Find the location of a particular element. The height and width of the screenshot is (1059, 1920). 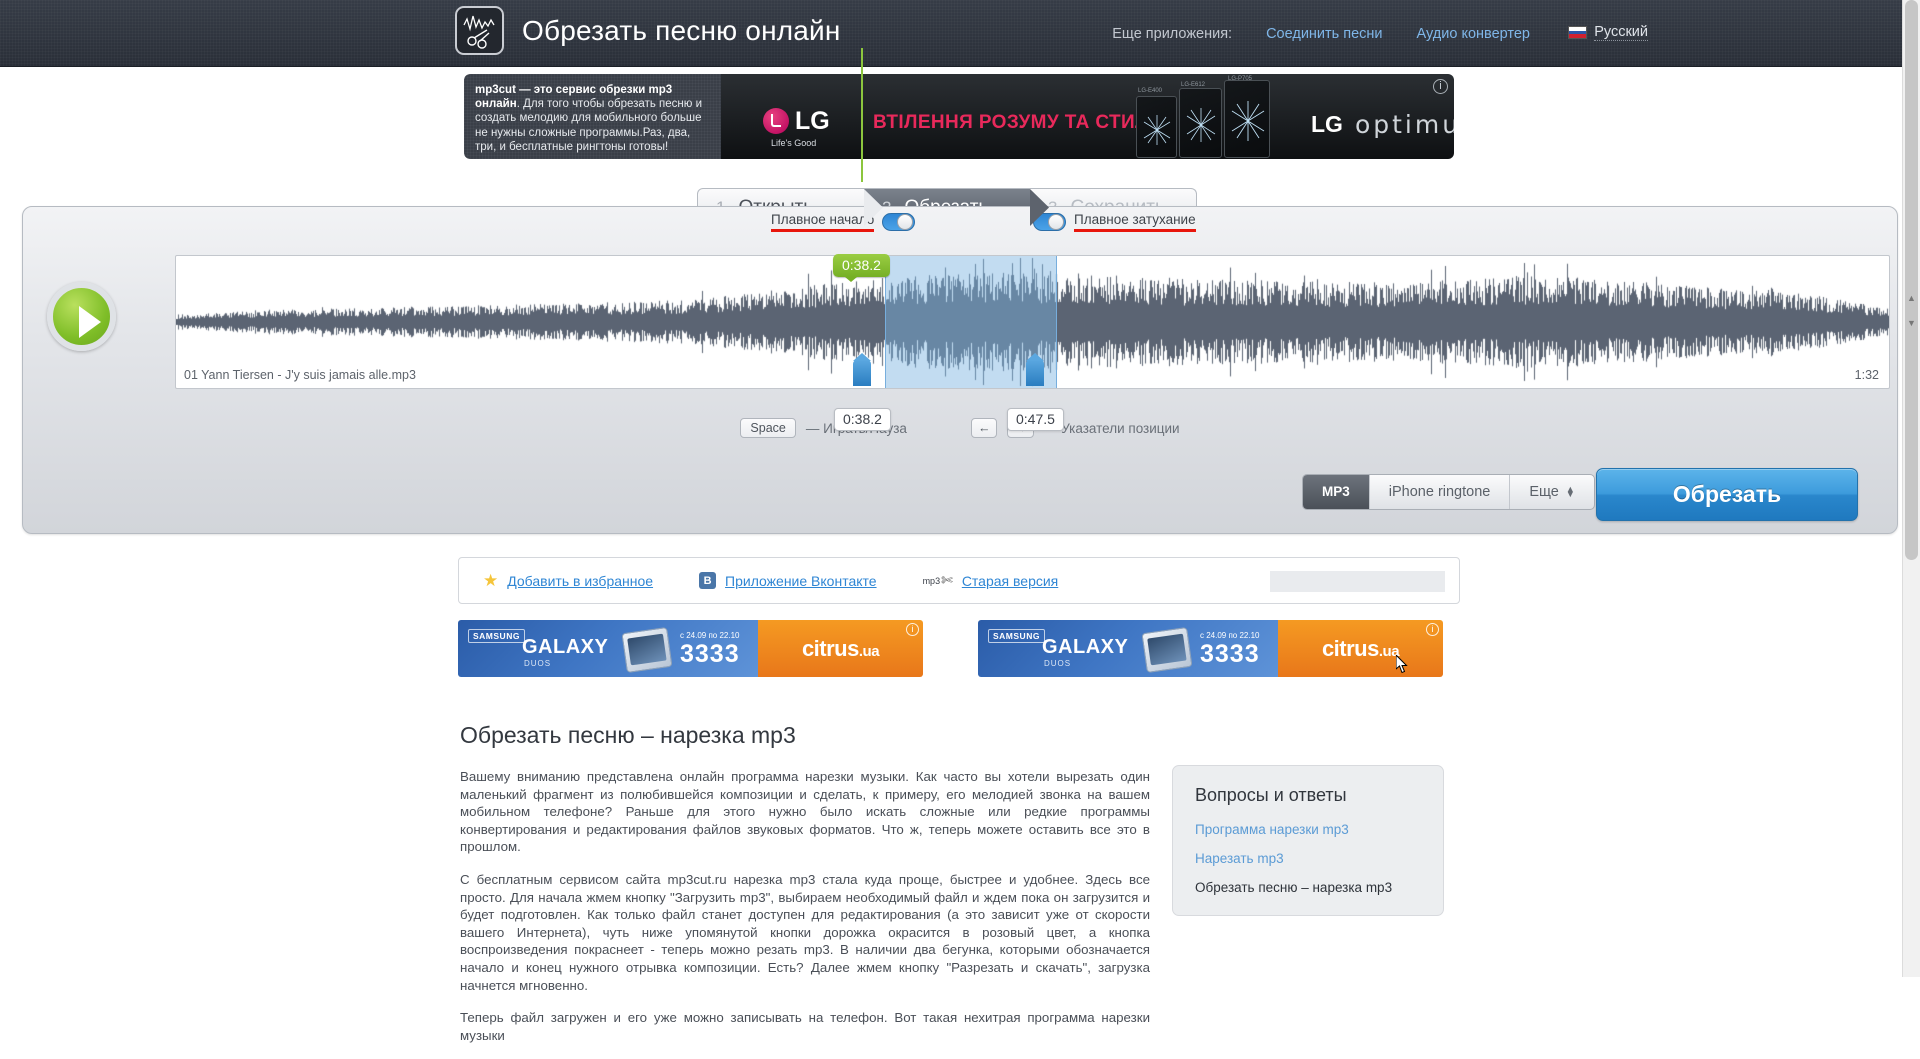

format-option-mp3: MP3 is located at coordinates (1336, 492).